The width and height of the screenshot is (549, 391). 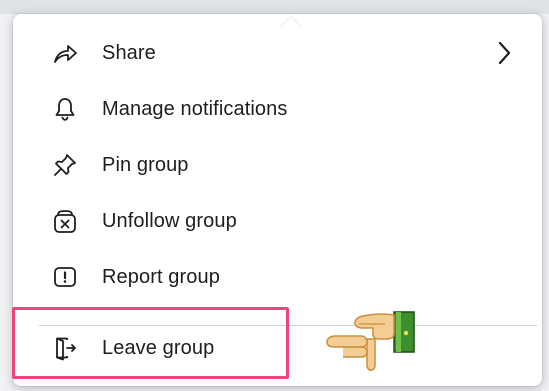 I want to click on share-icon, so click(x=65, y=53).